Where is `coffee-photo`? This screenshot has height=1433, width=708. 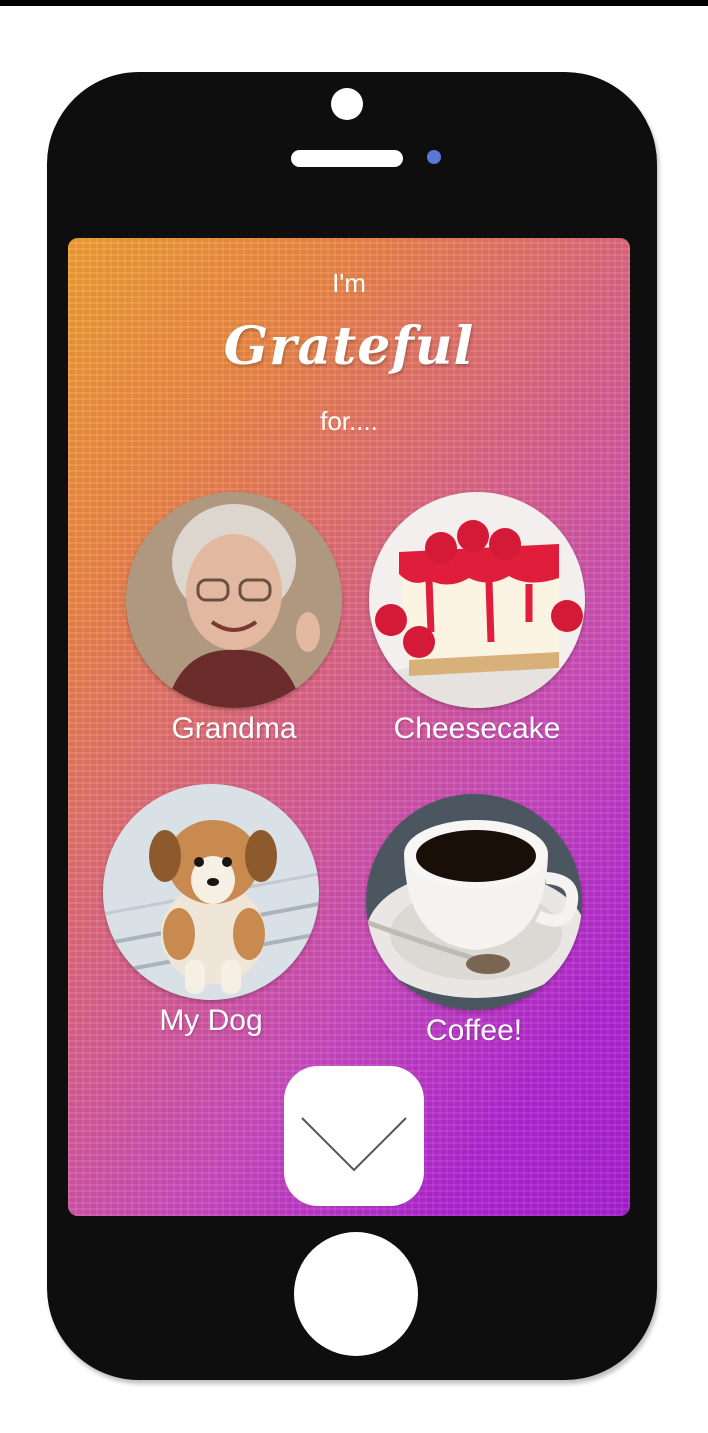 coffee-photo is located at coordinates (474, 902).